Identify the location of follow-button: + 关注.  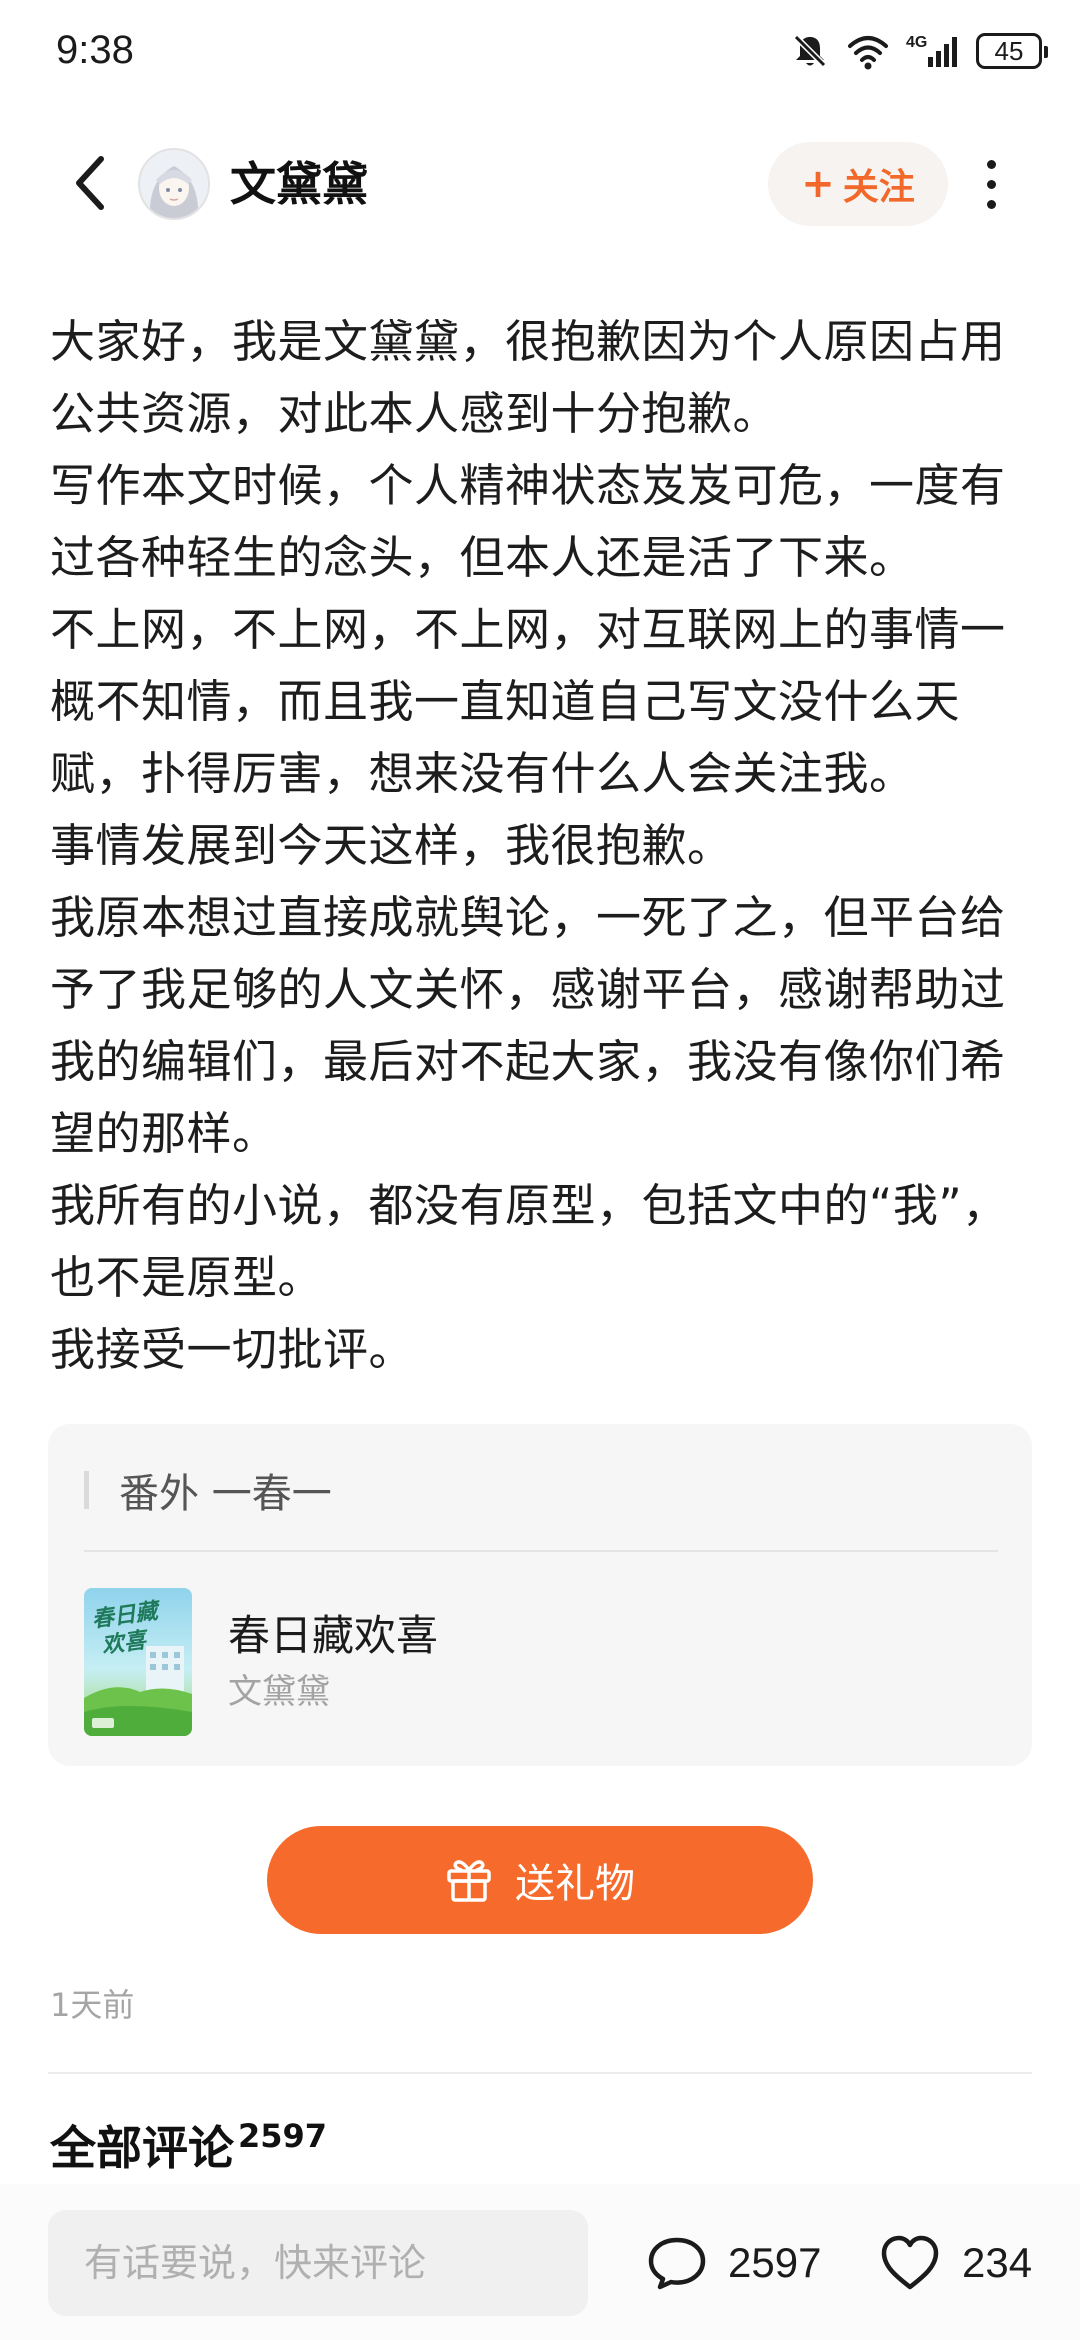
(858, 184).